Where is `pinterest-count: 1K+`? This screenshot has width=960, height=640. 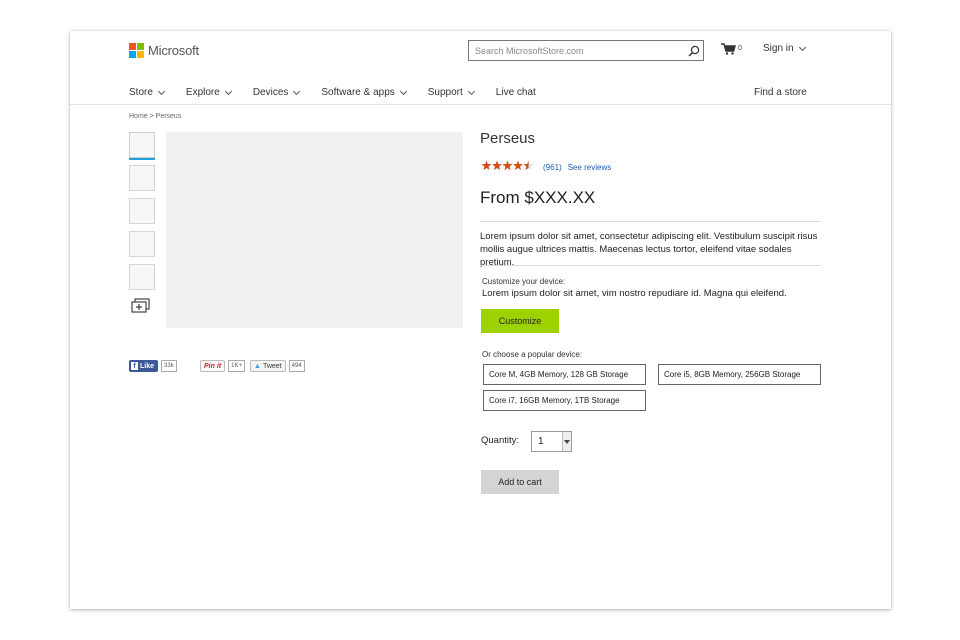 pinterest-count: 1K+ is located at coordinates (236, 366).